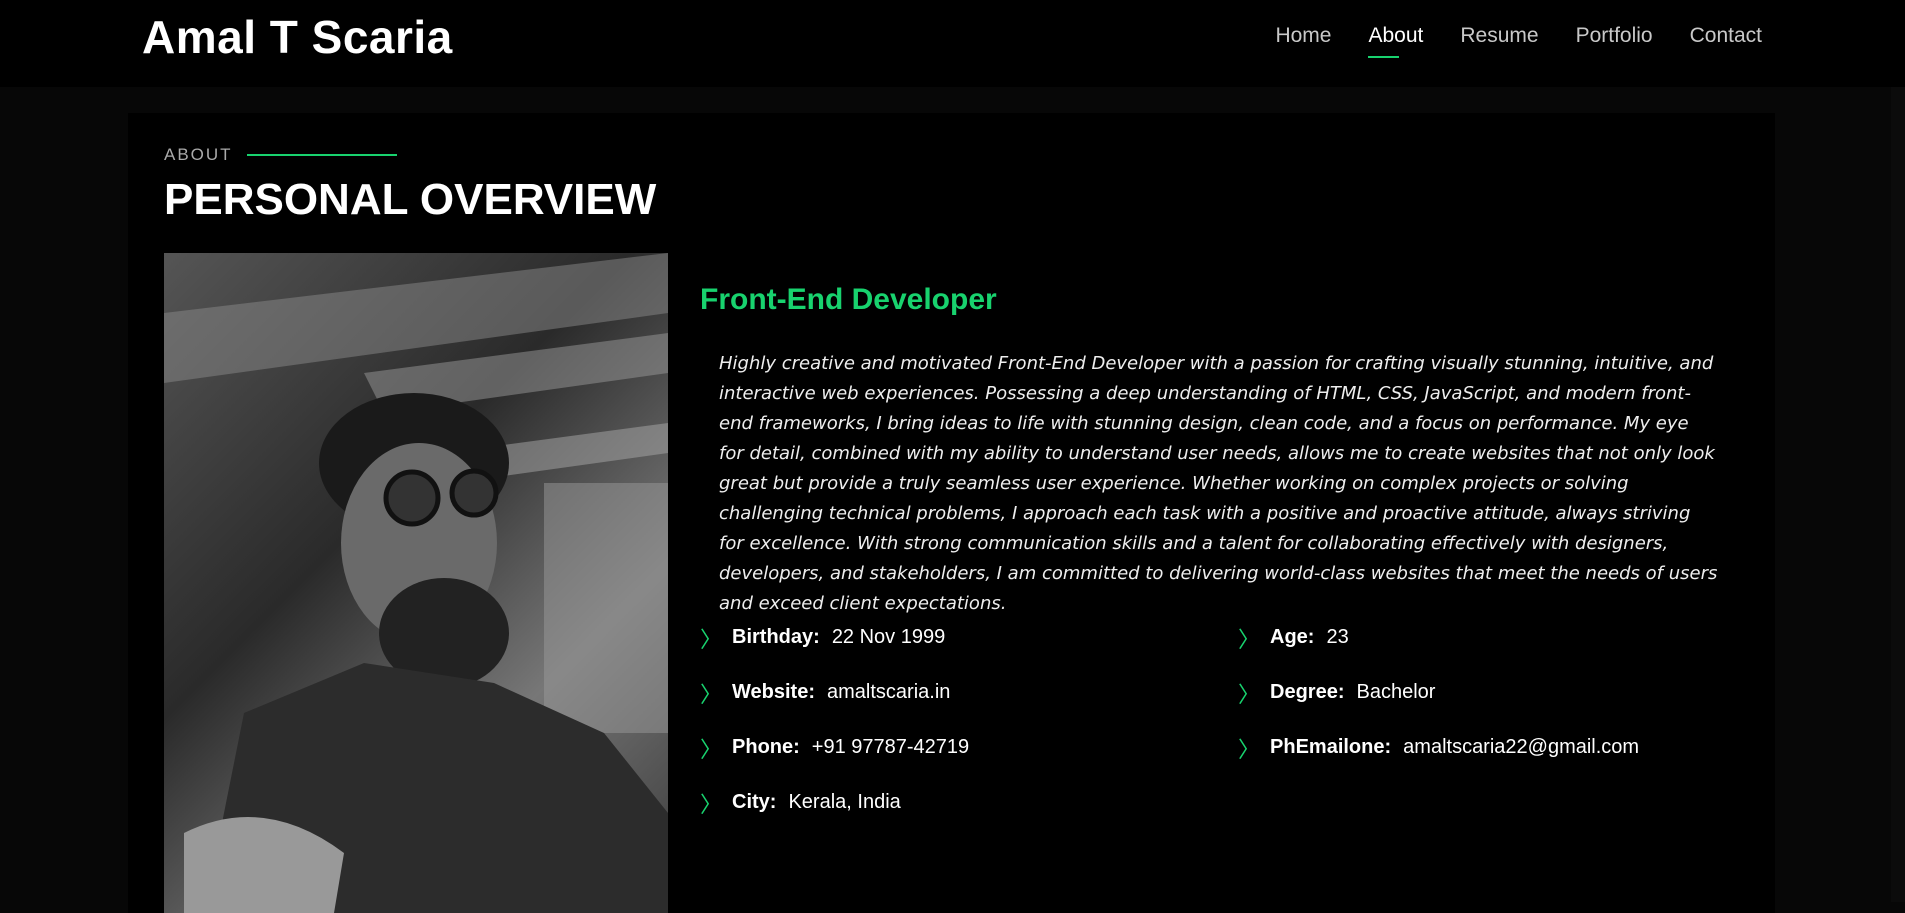 Image resolution: width=1905 pixels, height=913 pixels. Describe the element at coordinates (754, 802) in the screenshot. I see `info-label: City:` at that location.